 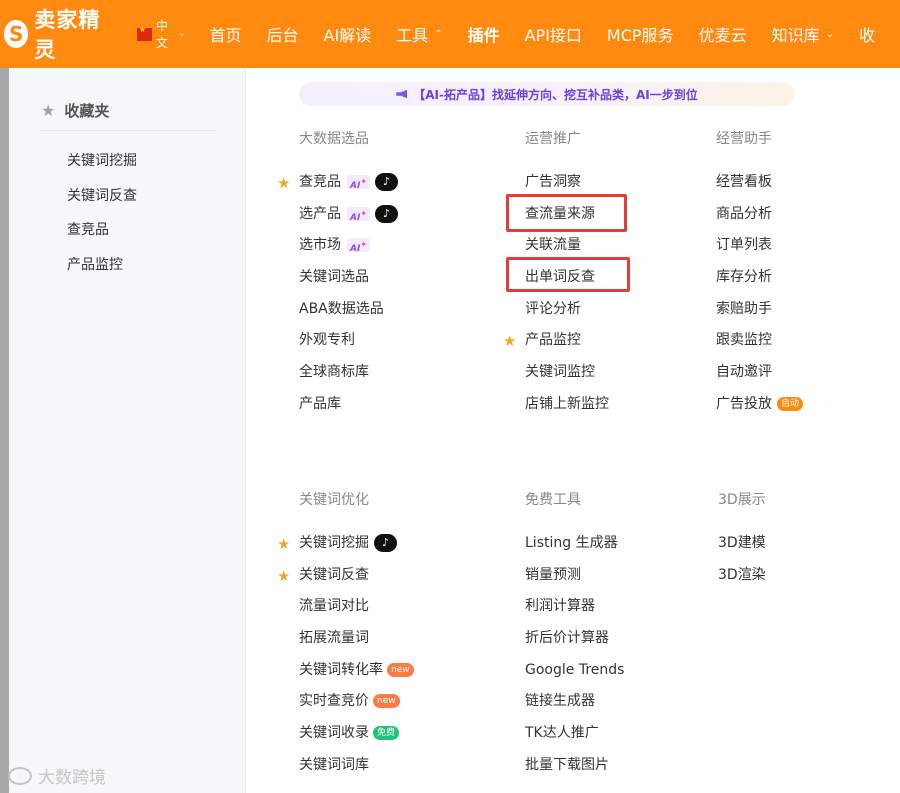 What do you see at coordinates (348, 251) in the screenshot?
I see `menu-item-select-market: 选市场 AI✦` at bounding box center [348, 251].